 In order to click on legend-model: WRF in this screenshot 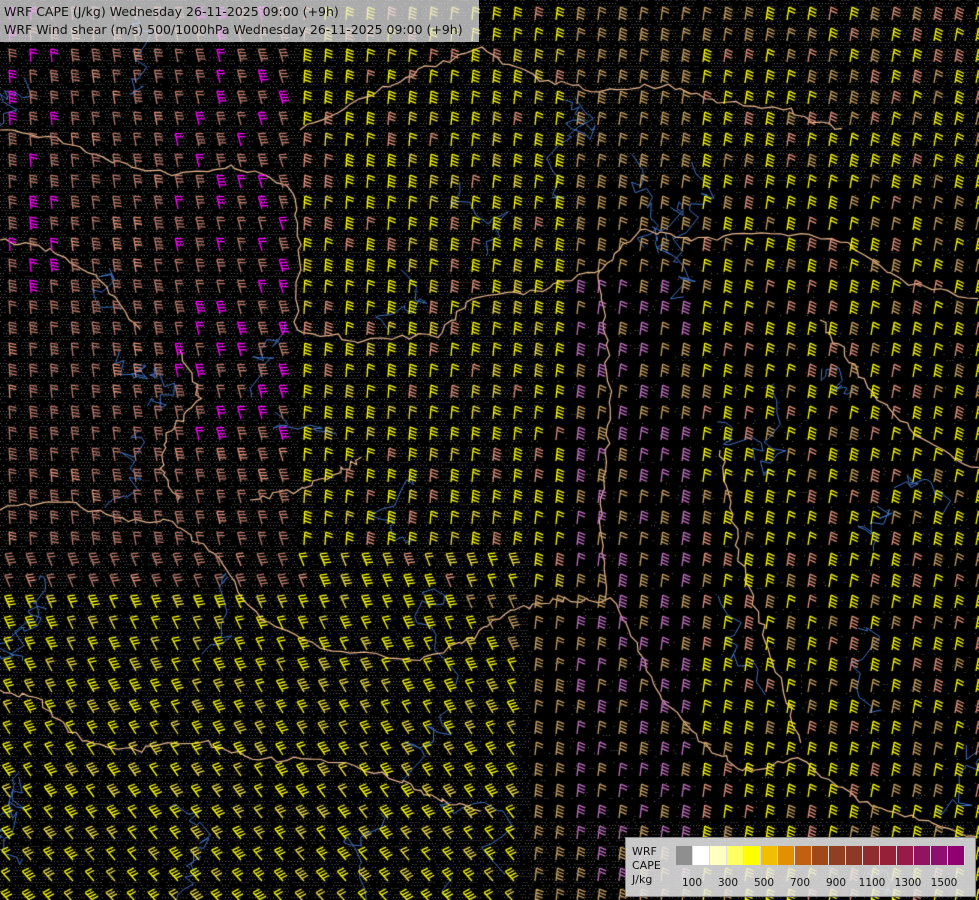, I will do `click(644, 851)`.